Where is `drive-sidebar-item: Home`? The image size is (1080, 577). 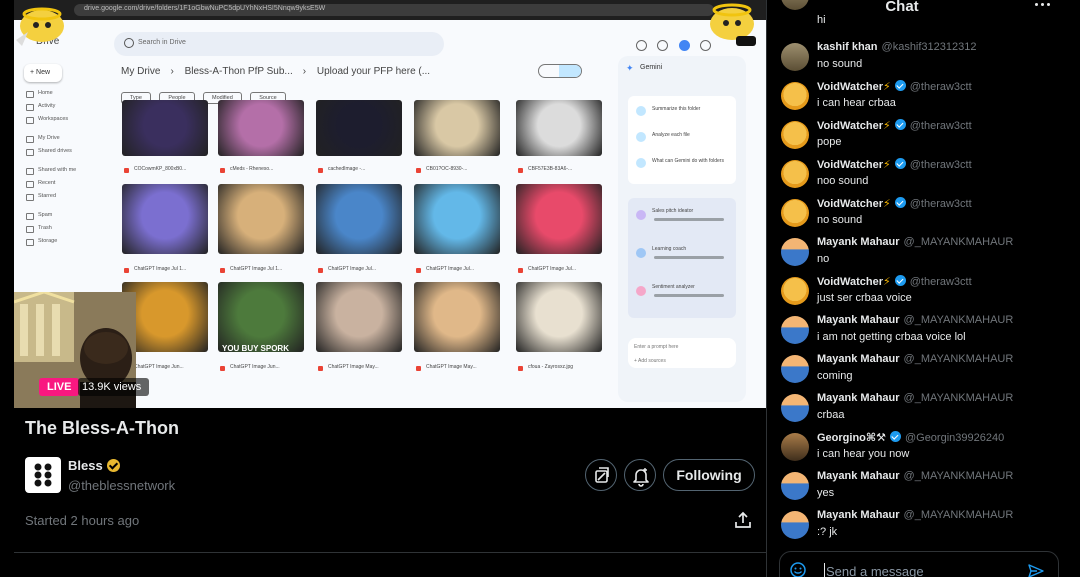
drive-sidebar-item: Home is located at coordinates (51, 96).